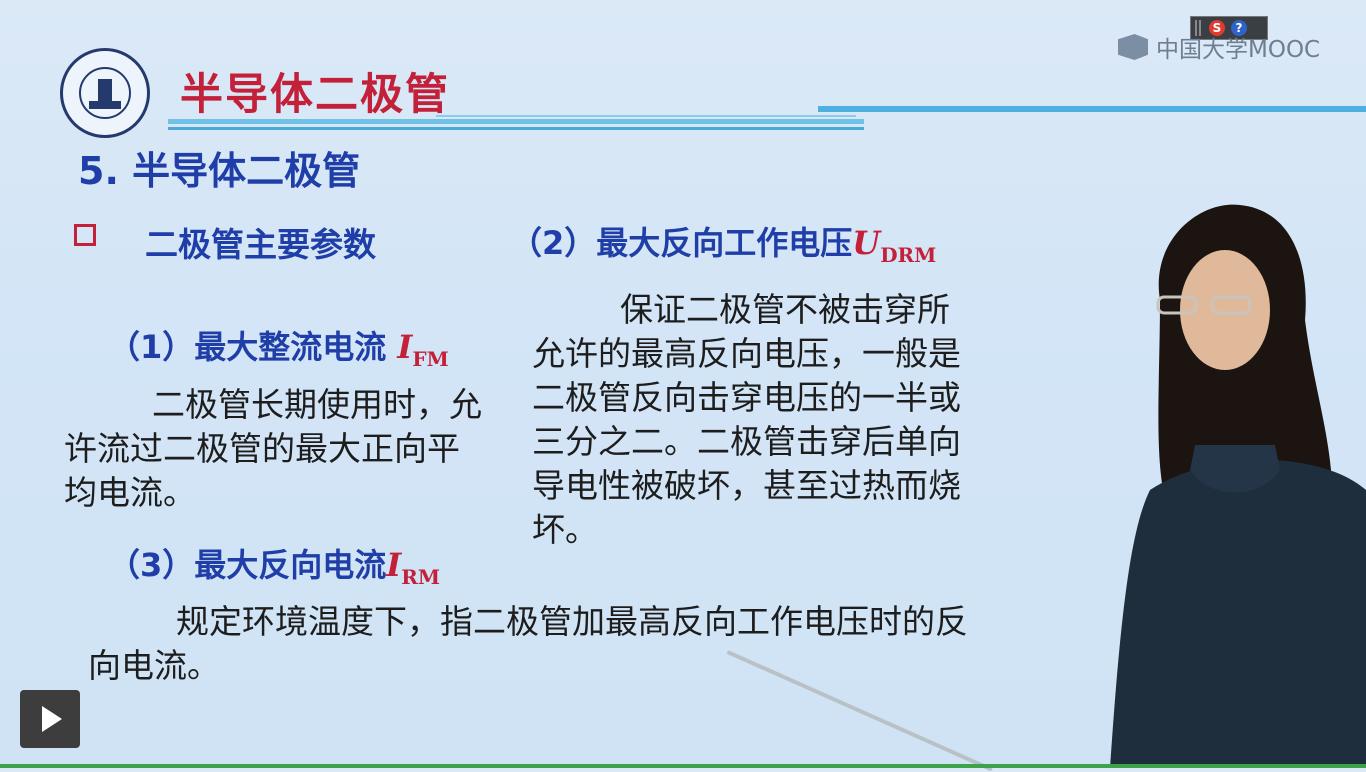 The height and width of the screenshot is (772, 1366). What do you see at coordinates (253, 347) in the screenshot?
I see `item1-label: （1）最大整流电流` at bounding box center [253, 347].